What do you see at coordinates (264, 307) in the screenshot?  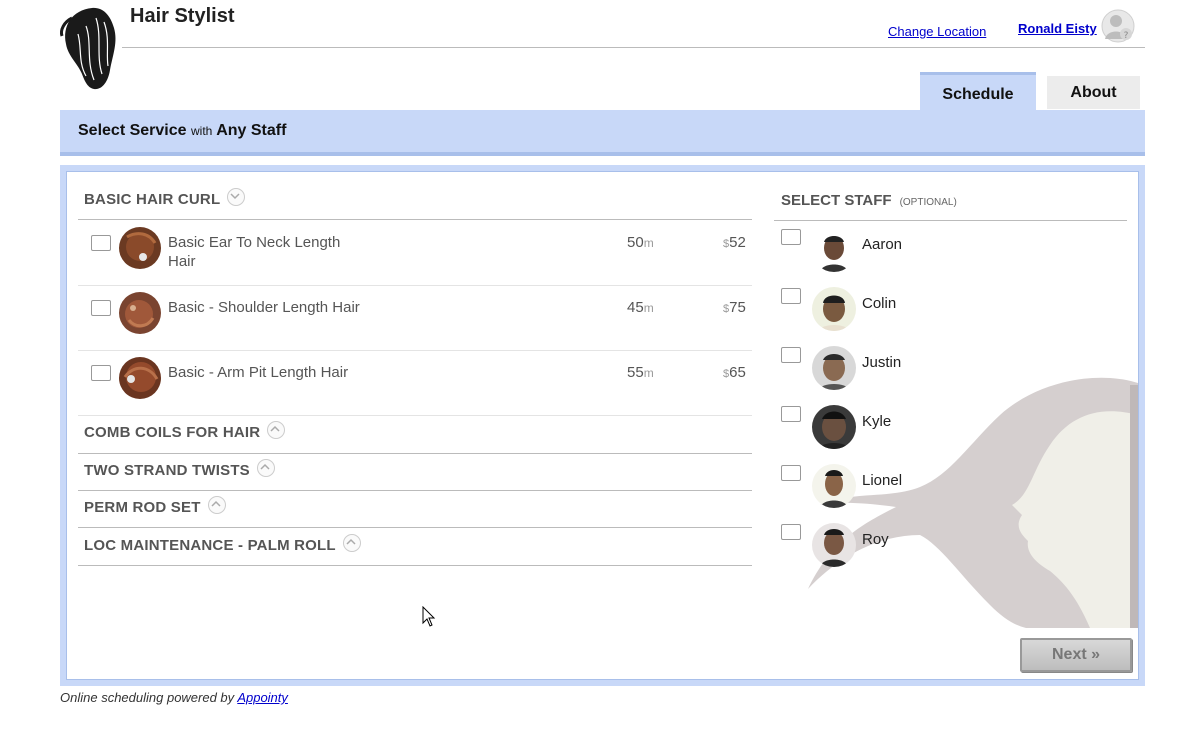 I see `service-name: Basic - Shoulder Length Hair` at bounding box center [264, 307].